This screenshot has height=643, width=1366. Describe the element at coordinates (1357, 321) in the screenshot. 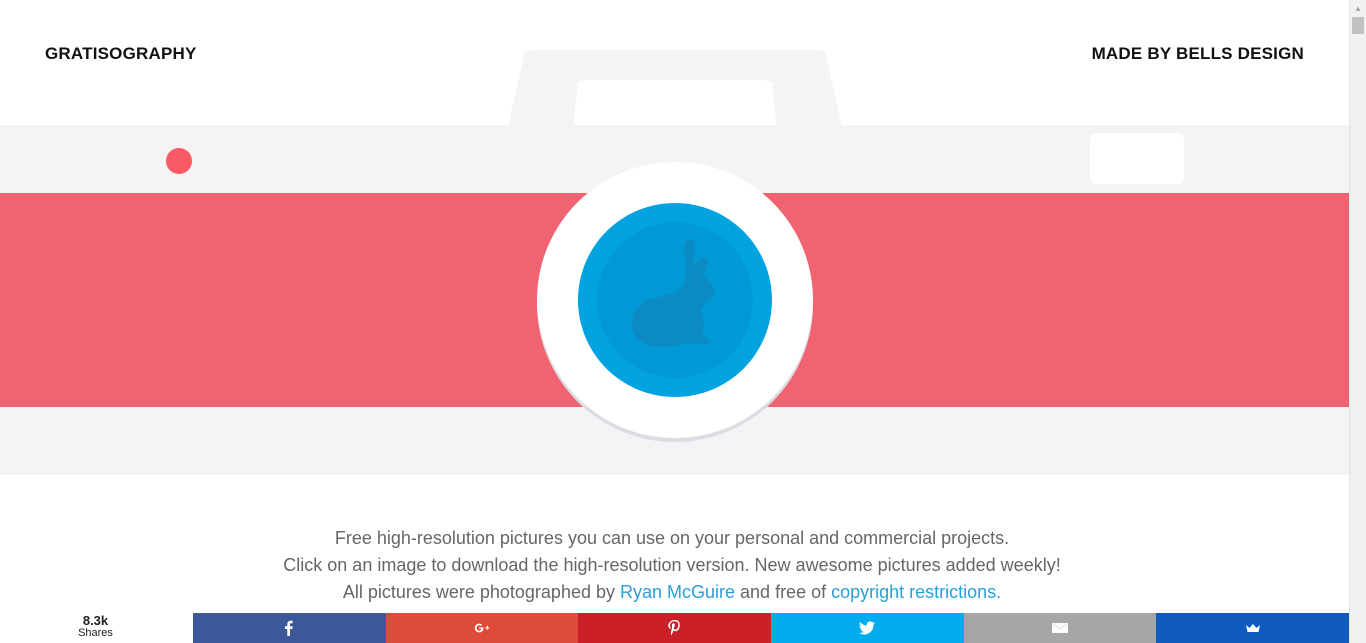

I see `vertical-scrollbar: ▲` at that location.